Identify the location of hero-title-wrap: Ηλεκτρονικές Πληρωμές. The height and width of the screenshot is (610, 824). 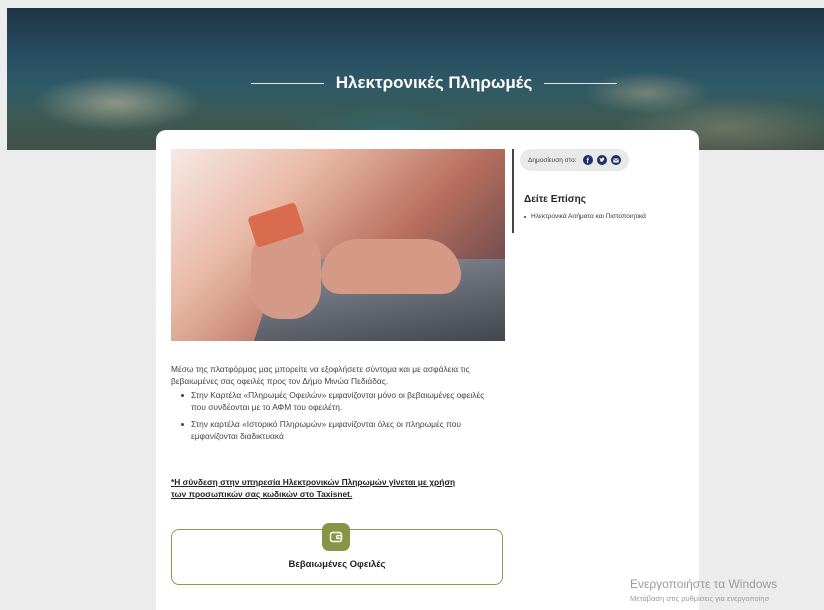
(434, 83).